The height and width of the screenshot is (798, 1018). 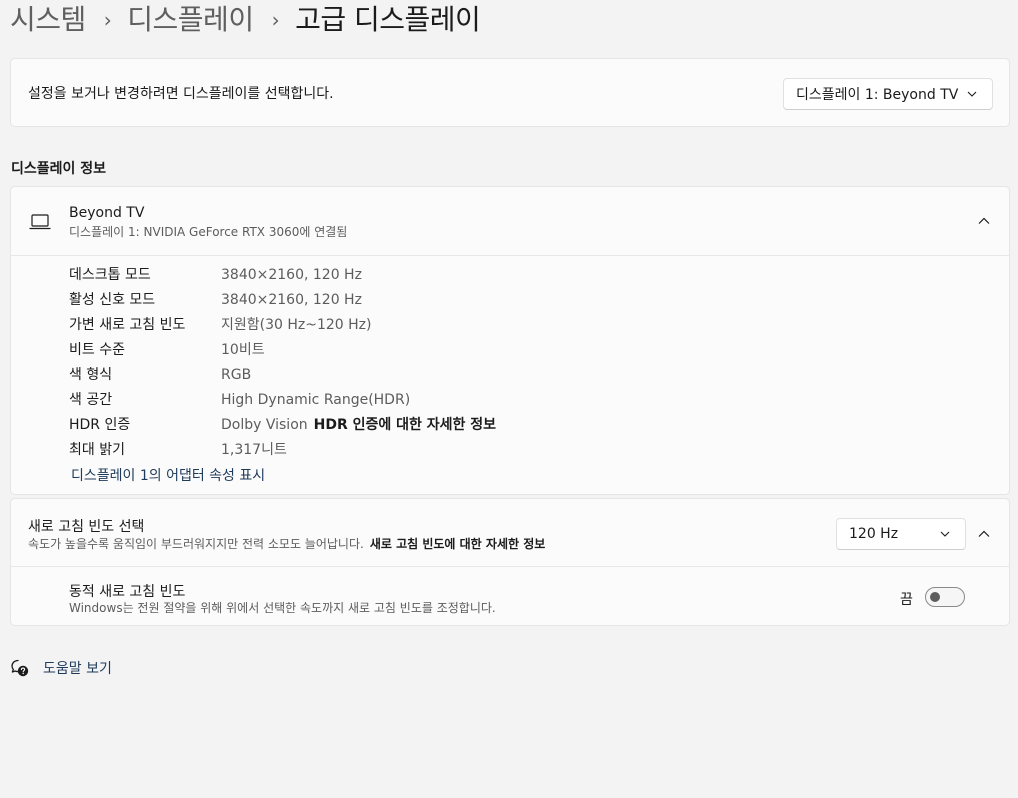 What do you see at coordinates (236, 375) in the screenshot?
I see `spec-value: RGB` at bounding box center [236, 375].